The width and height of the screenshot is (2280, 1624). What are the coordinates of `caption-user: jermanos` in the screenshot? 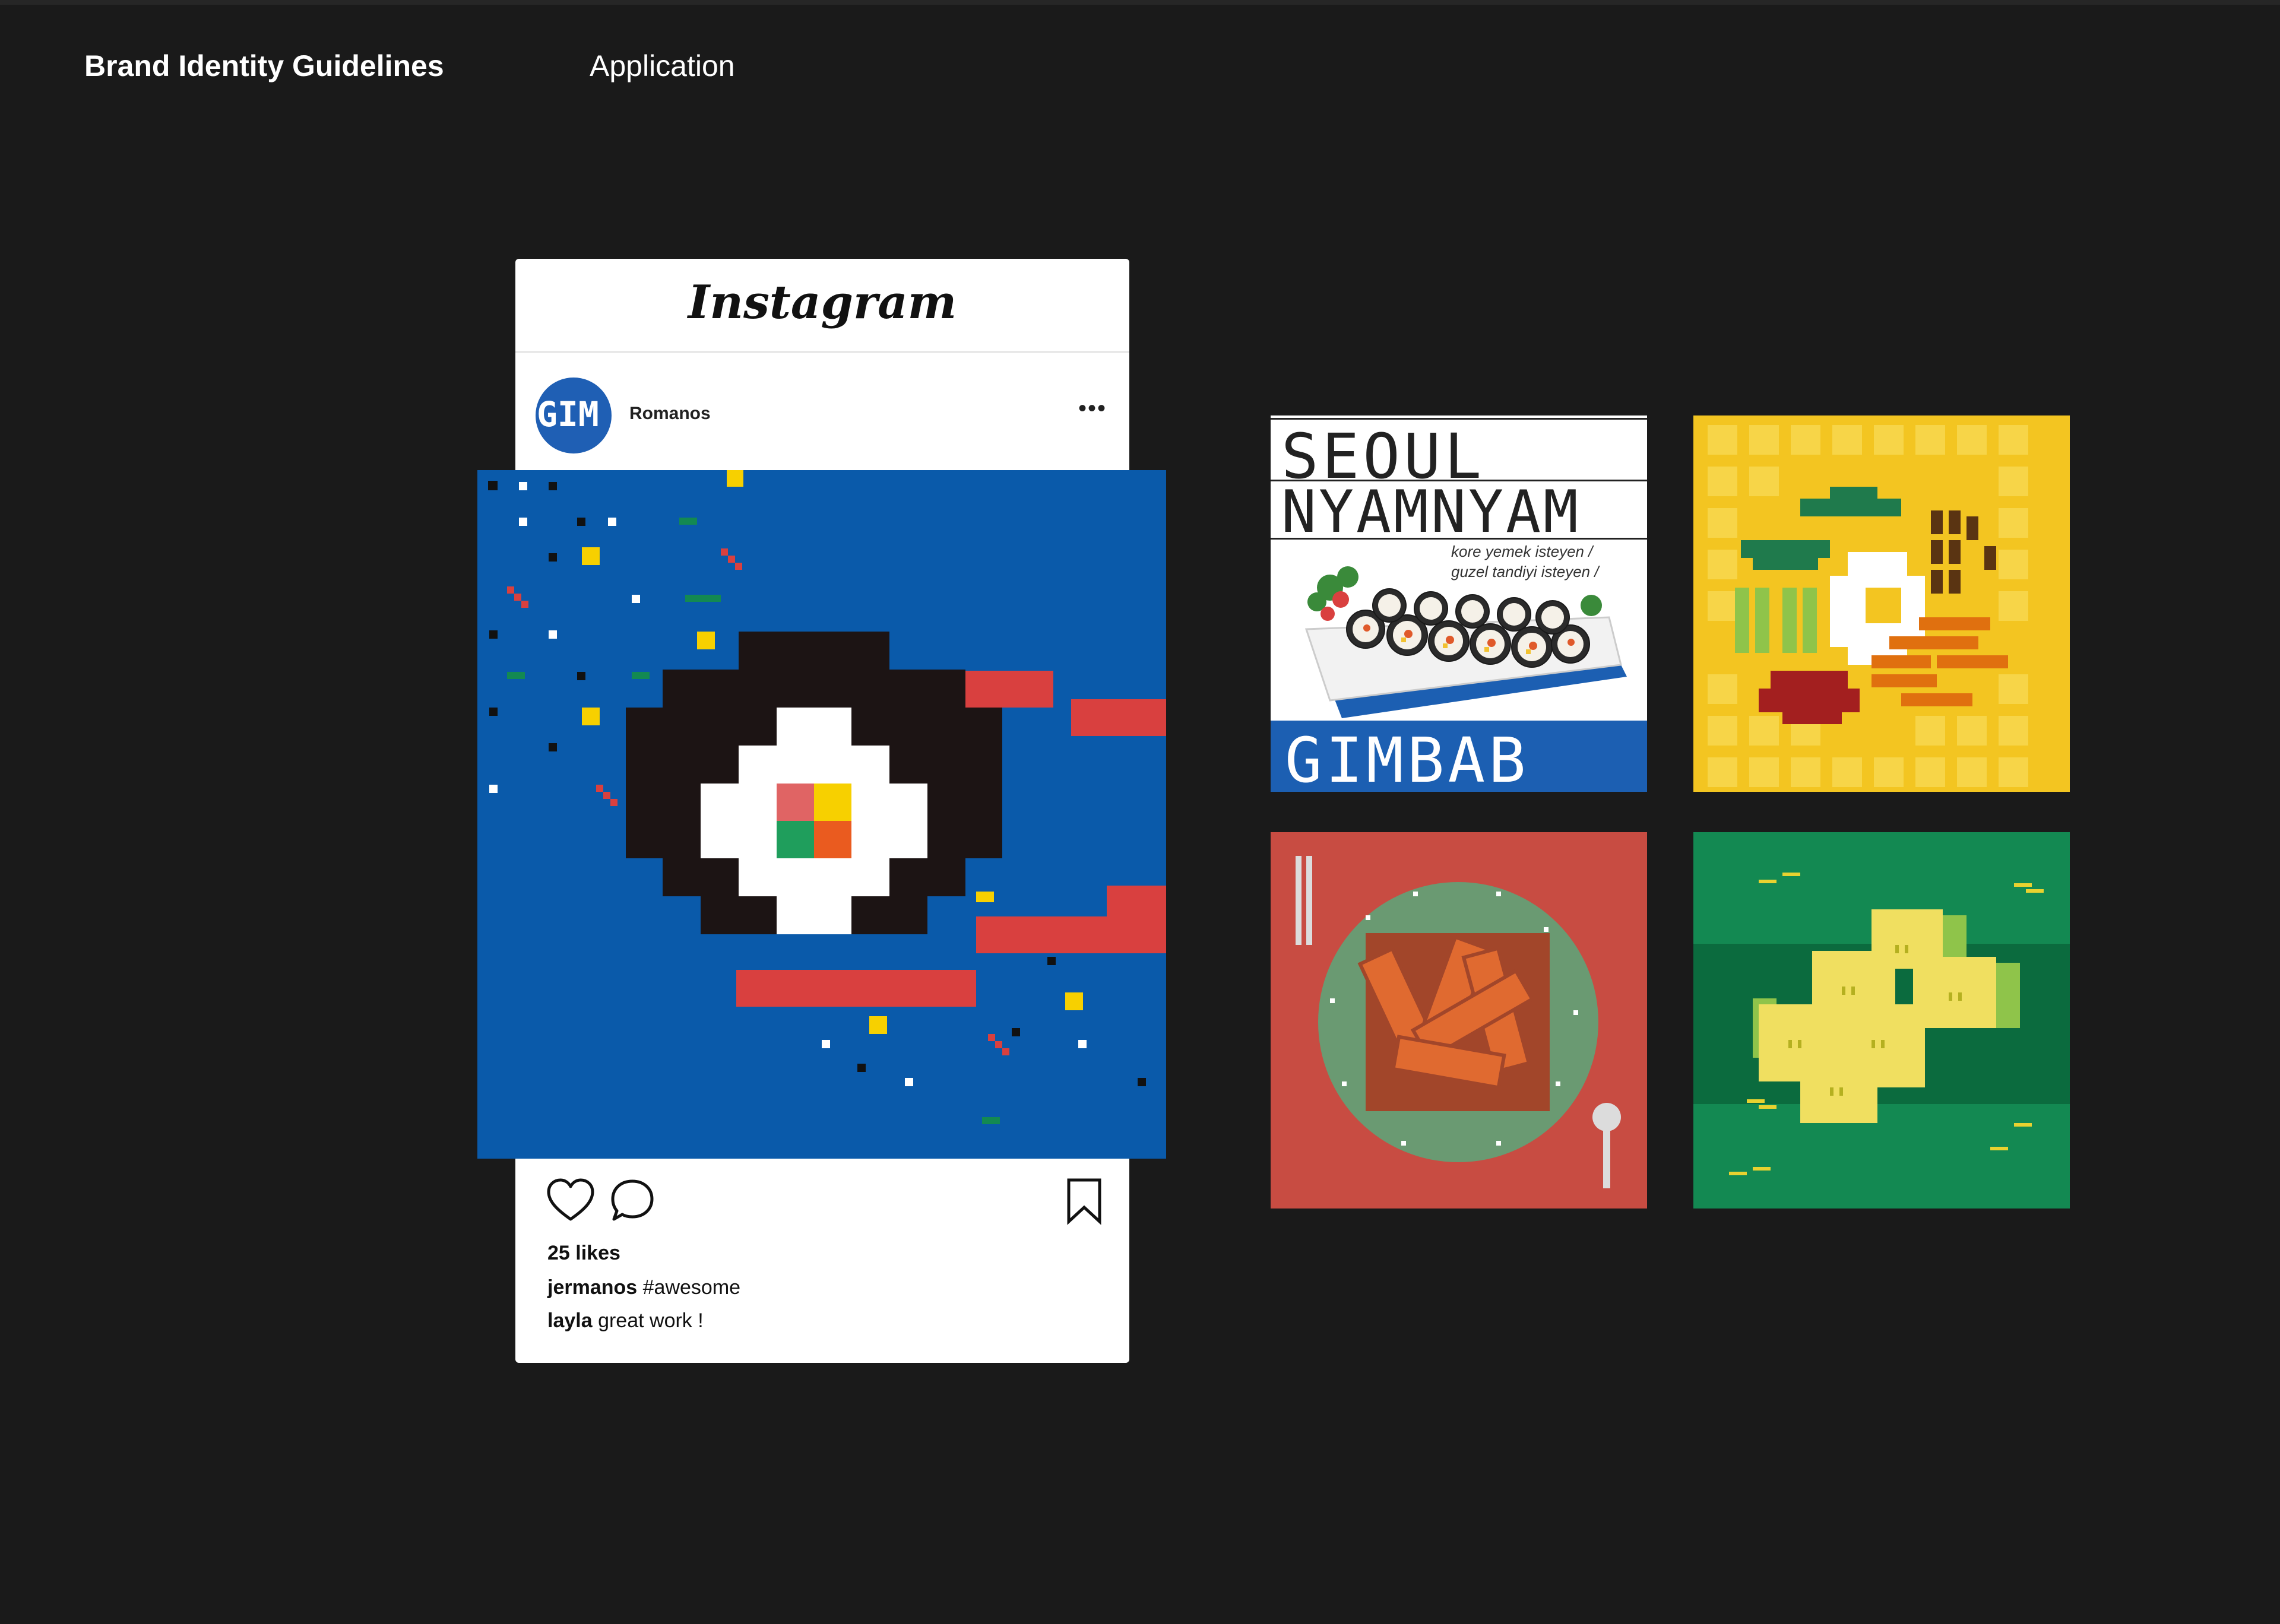 It's located at (592, 1287).